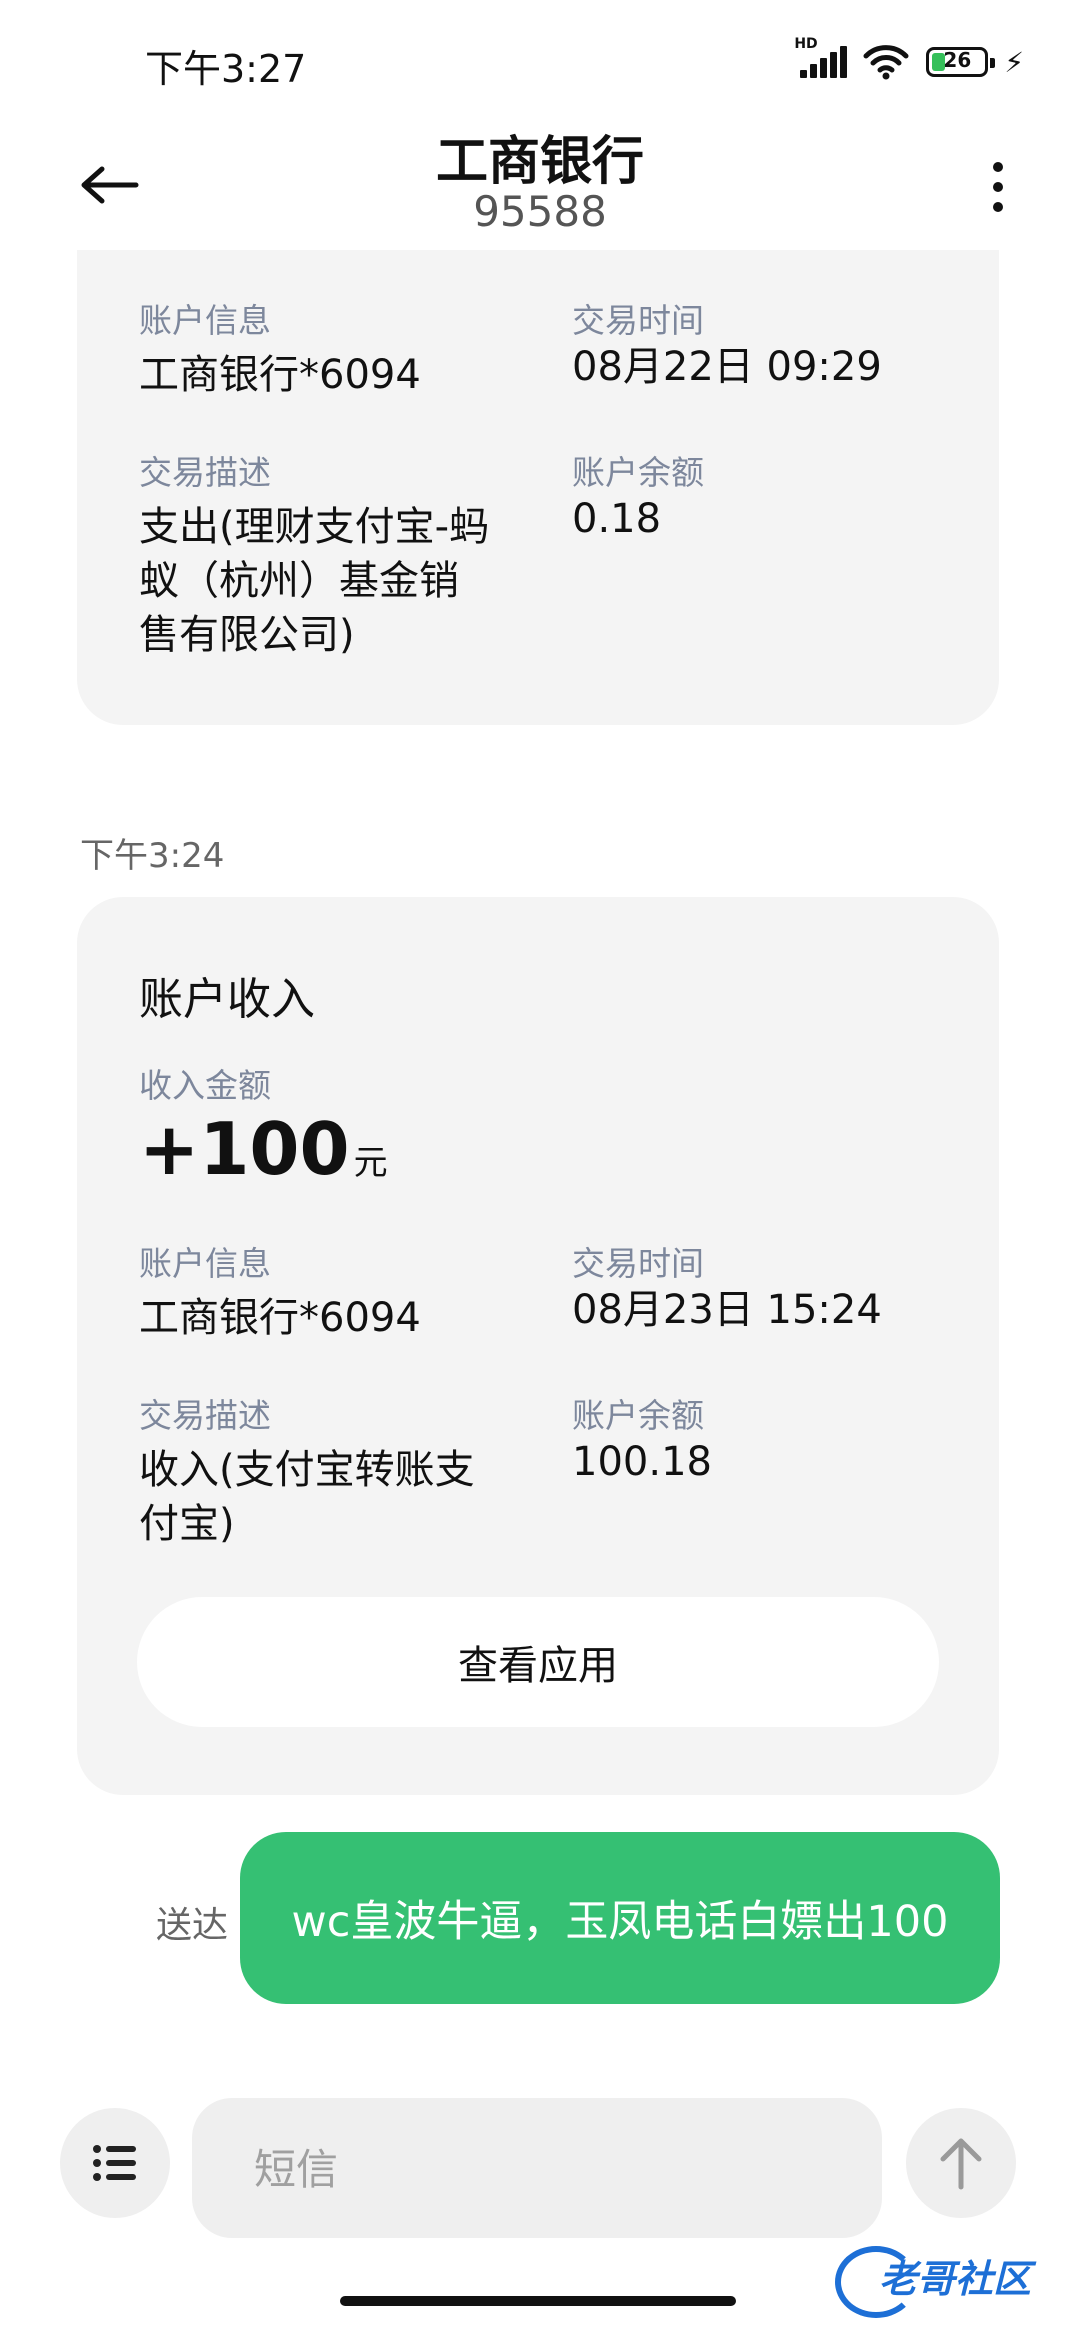 The width and height of the screenshot is (1080, 2340). Describe the element at coordinates (538, 1662) in the screenshot. I see `view-app-button: 查看应用` at that location.